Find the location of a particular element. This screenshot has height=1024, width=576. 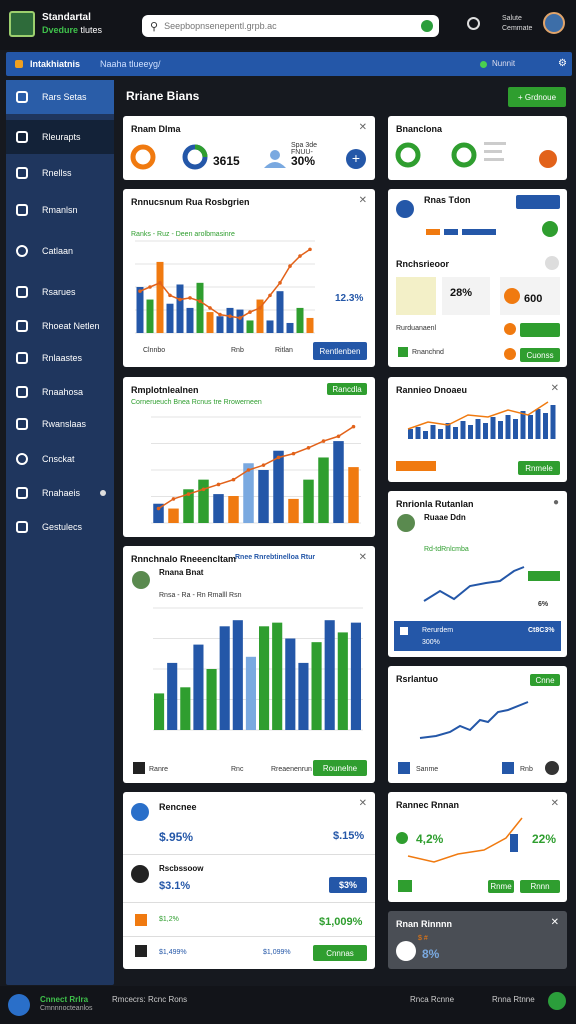

sidebar-item-10: Rwanslaas is located at coordinates (60, 424).